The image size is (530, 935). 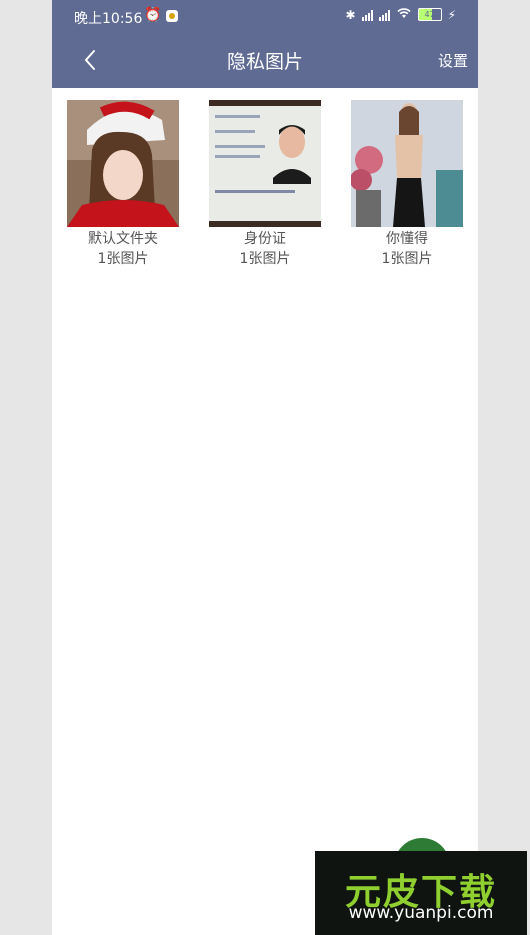 I want to click on settings-button: 设置, so click(x=453, y=60).